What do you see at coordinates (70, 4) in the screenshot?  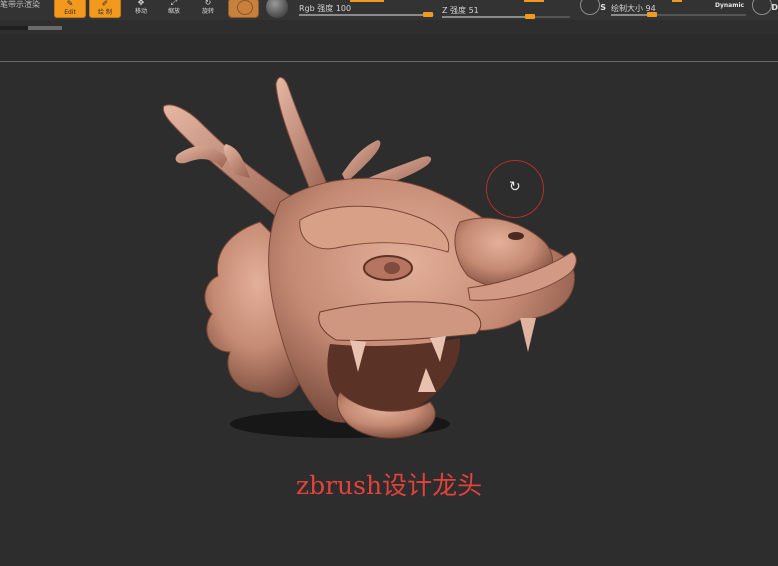 I see `edit-icon: ✎` at bounding box center [70, 4].